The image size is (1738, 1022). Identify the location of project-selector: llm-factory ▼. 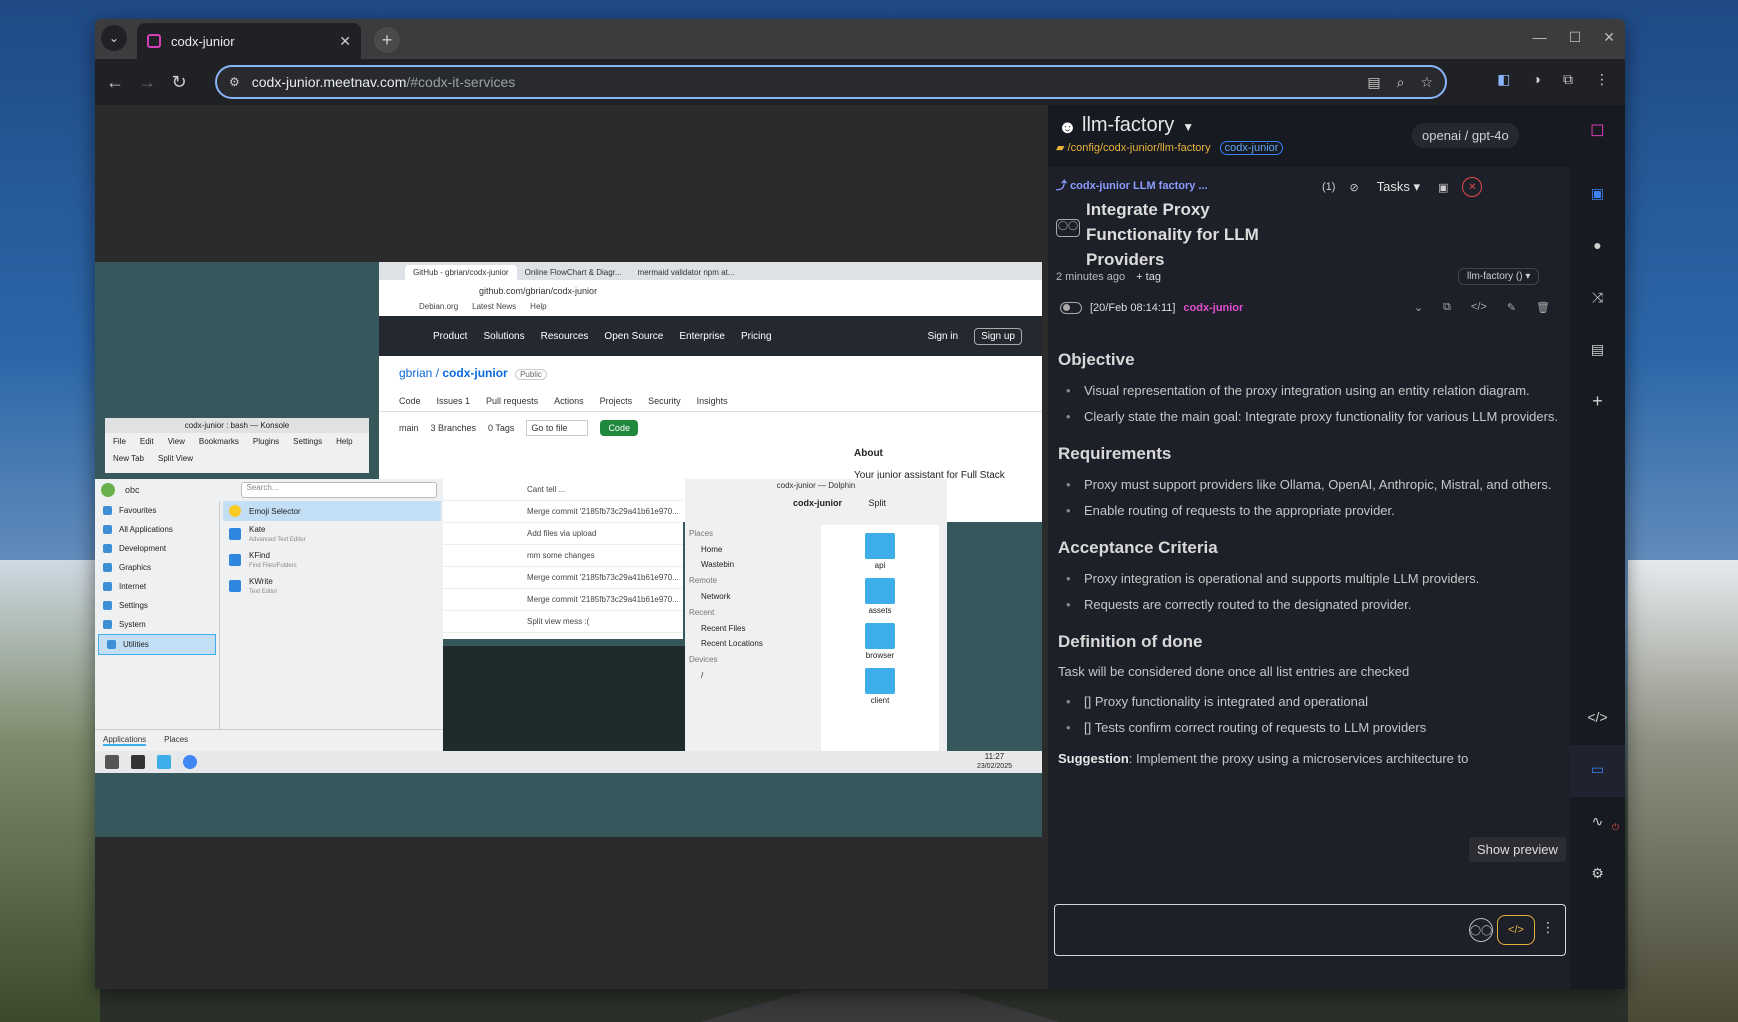
(1138, 125).